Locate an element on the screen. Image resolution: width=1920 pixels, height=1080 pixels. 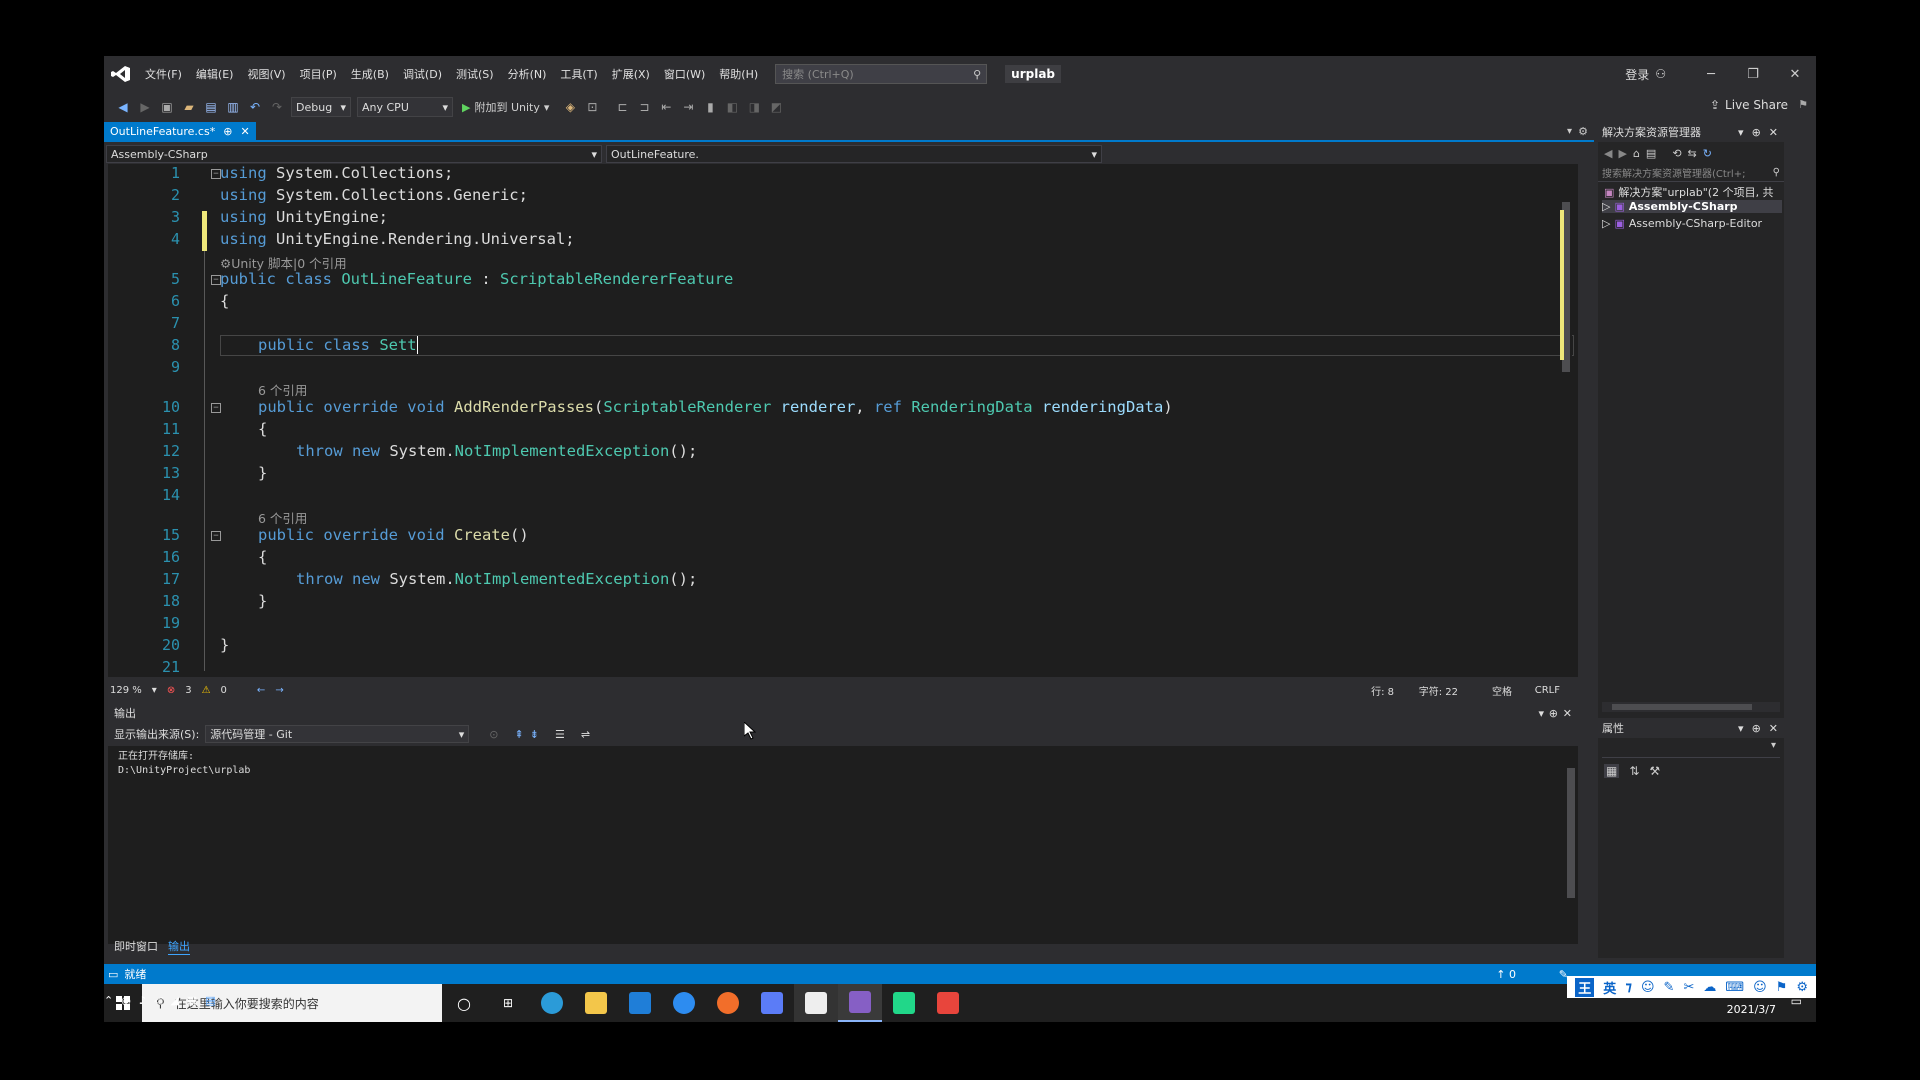
keyboard-icon: ⌨ is located at coordinates (1734, 987).